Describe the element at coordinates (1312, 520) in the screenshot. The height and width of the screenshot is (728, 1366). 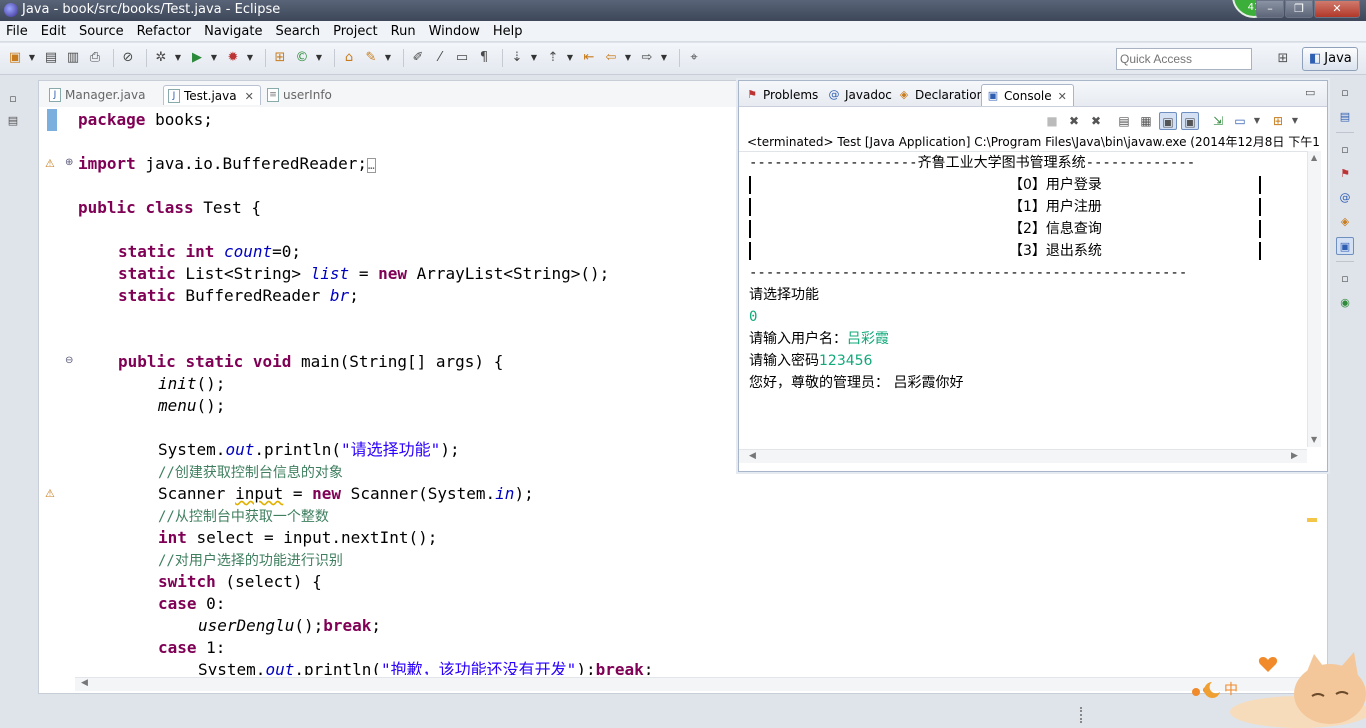
I see `overview-warning-marker` at that location.